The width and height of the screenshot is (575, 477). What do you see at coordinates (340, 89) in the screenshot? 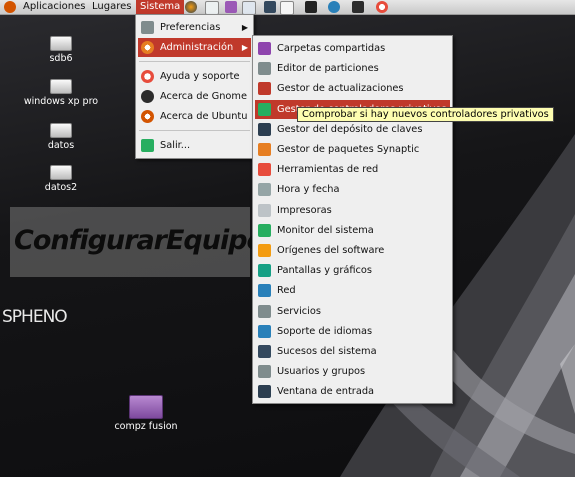
I see `menu-item-label: Gestor de actualizaciones` at bounding box center [340, 89].